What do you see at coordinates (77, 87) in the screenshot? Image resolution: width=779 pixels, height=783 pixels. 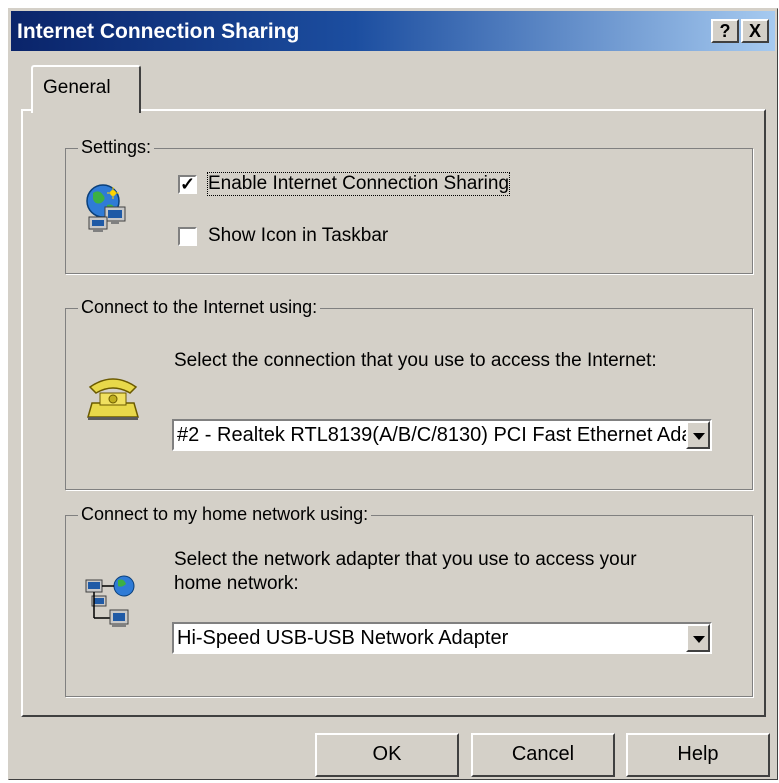 I see `tab-general-label: General` at bounding box center [77, 87].